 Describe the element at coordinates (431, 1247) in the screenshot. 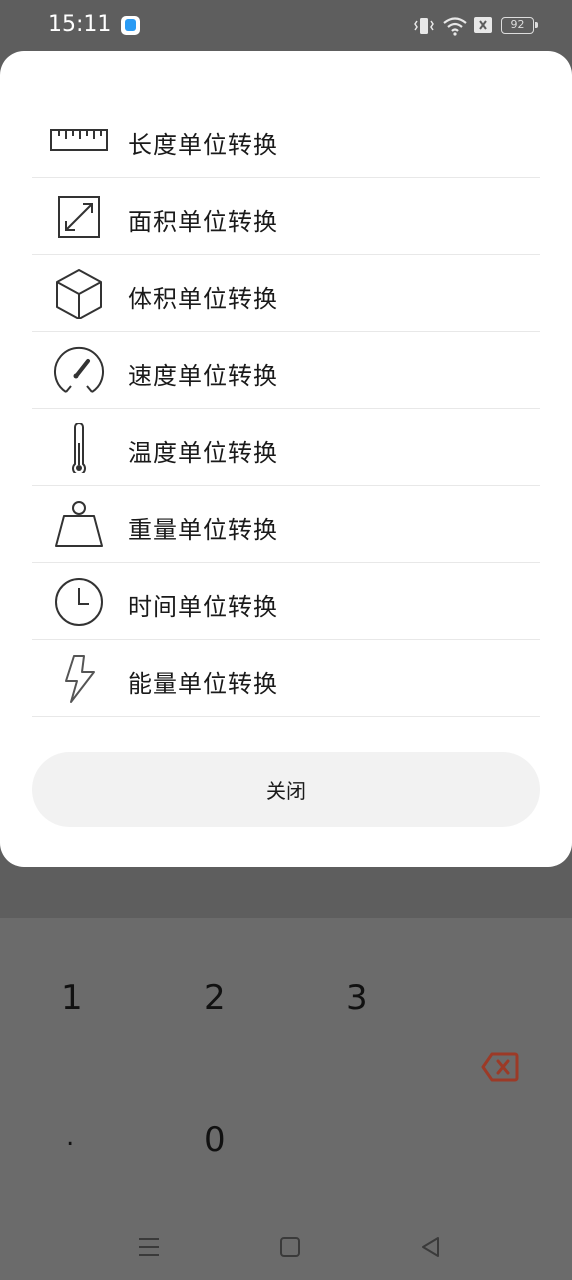

I see `back-icon` at that location.